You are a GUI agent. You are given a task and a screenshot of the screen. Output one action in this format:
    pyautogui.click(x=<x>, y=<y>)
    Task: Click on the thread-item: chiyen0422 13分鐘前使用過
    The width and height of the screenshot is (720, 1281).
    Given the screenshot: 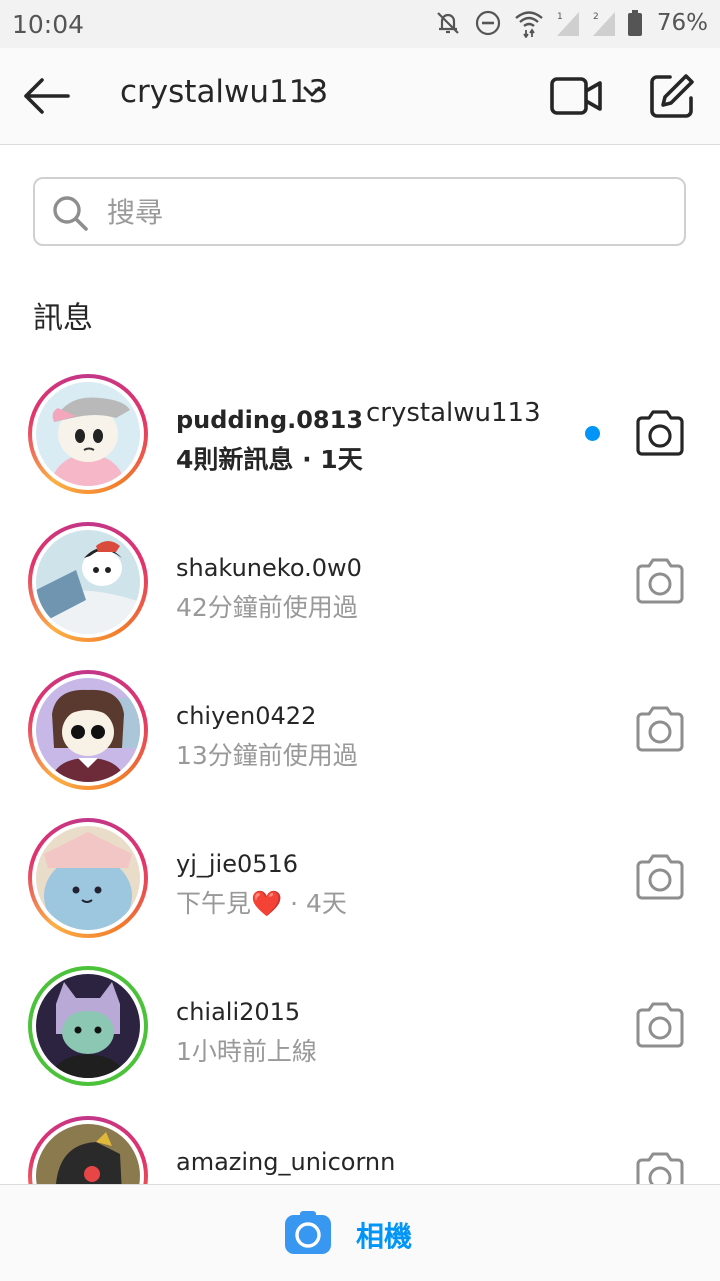 What is the action you would take?
    pyautogui.click(x=360, y=736)
    